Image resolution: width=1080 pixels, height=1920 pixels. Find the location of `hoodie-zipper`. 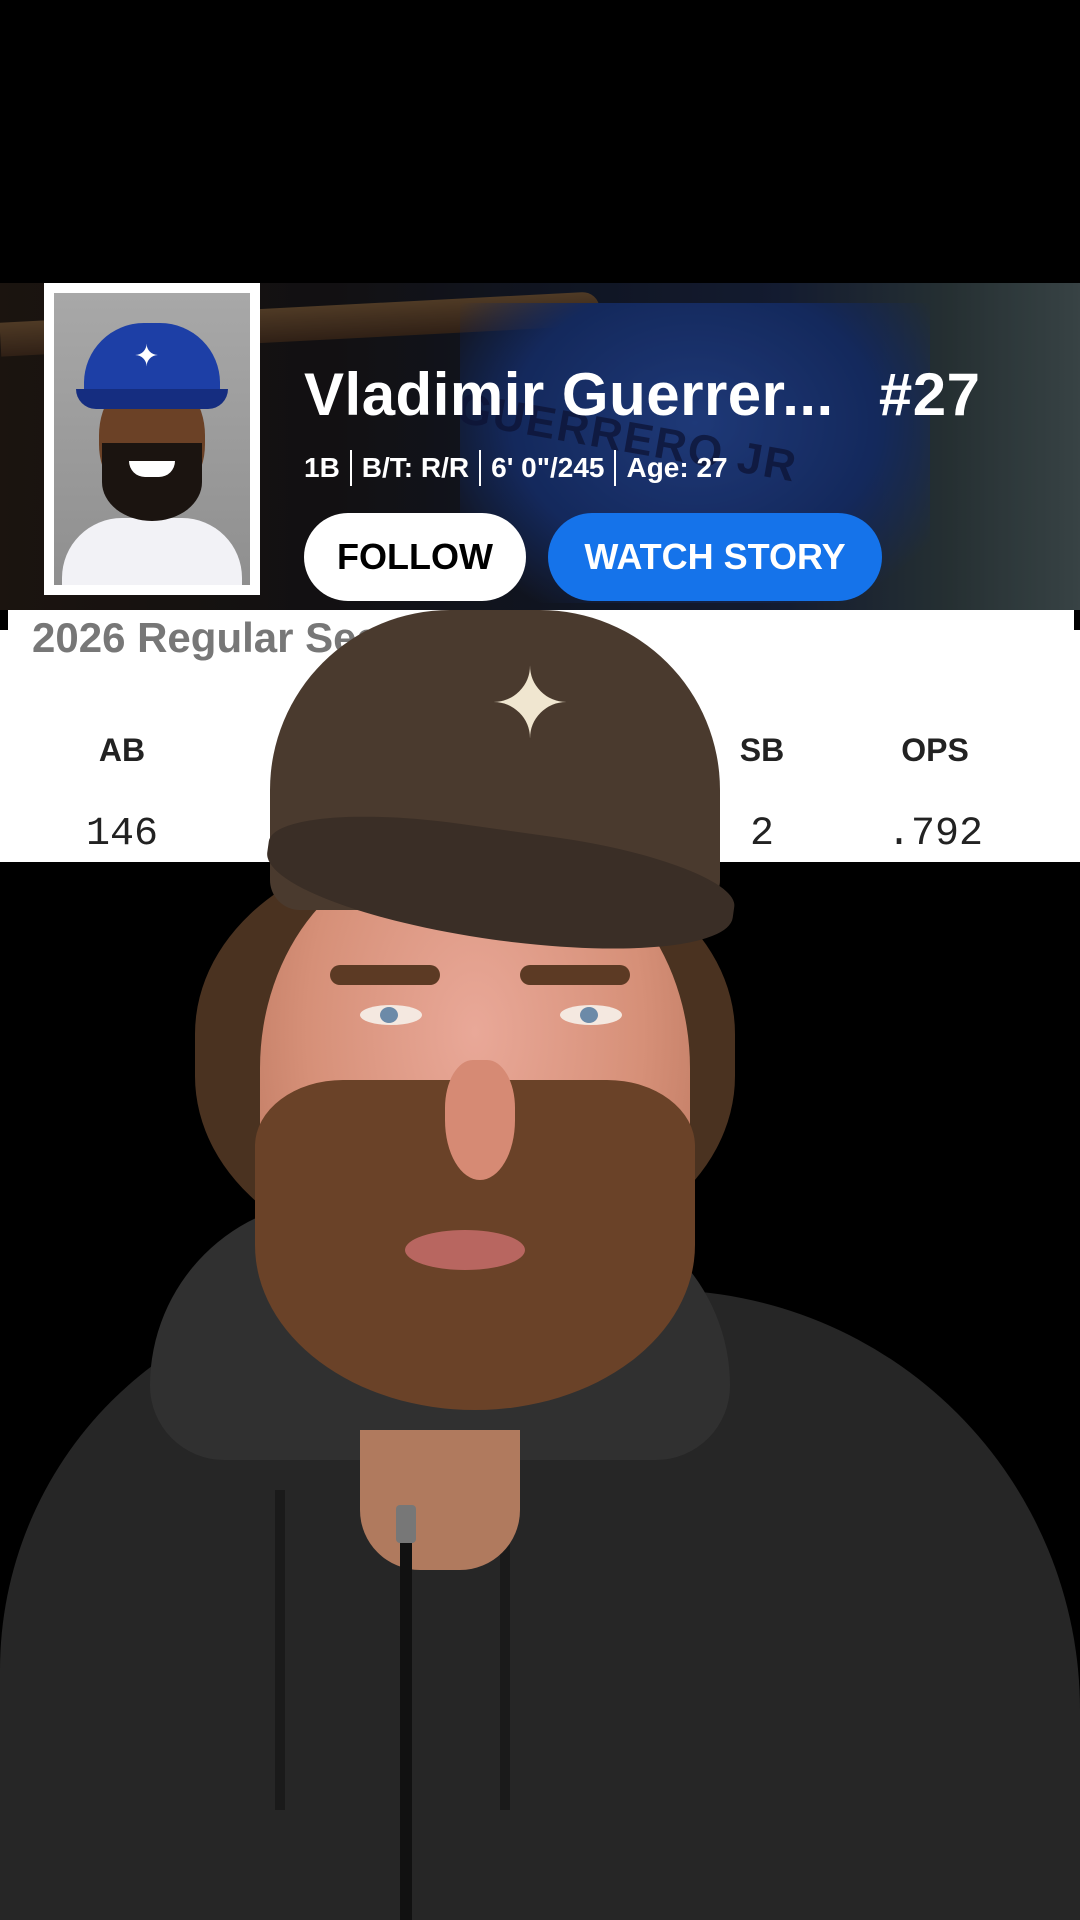

hoodie-zipper is located at coordinates (406, 1715).